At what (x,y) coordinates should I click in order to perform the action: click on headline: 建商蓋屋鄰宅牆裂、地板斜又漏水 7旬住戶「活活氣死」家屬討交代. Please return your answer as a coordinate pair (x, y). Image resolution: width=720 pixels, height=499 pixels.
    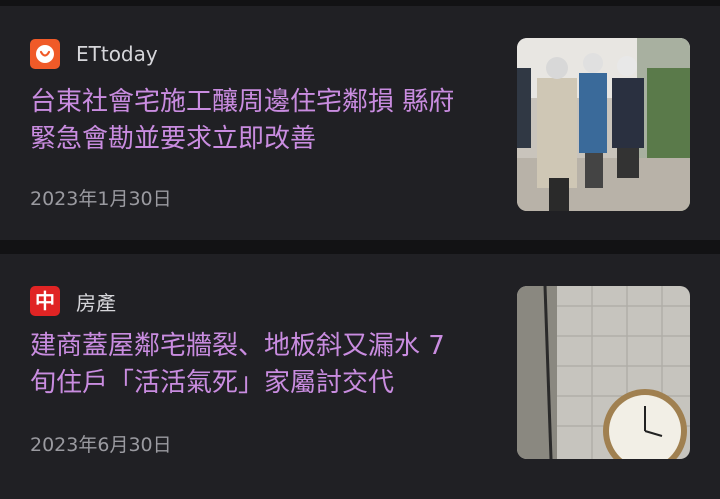
    Looking at the image, I should click on (250, 365).